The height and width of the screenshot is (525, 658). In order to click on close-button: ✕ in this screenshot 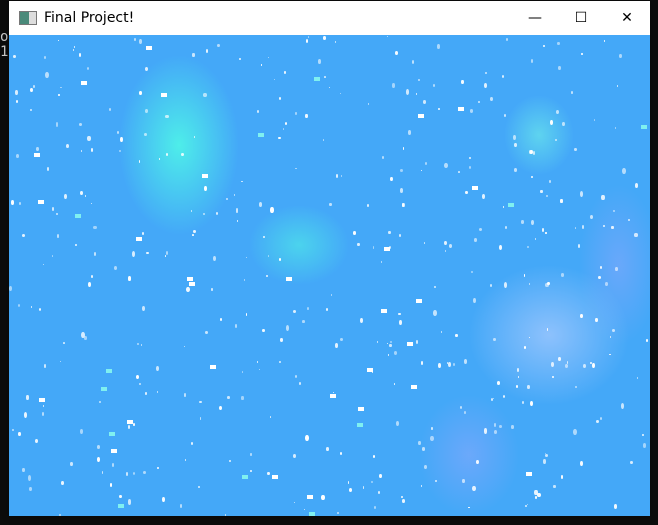, I will do `click(627, 18)`.